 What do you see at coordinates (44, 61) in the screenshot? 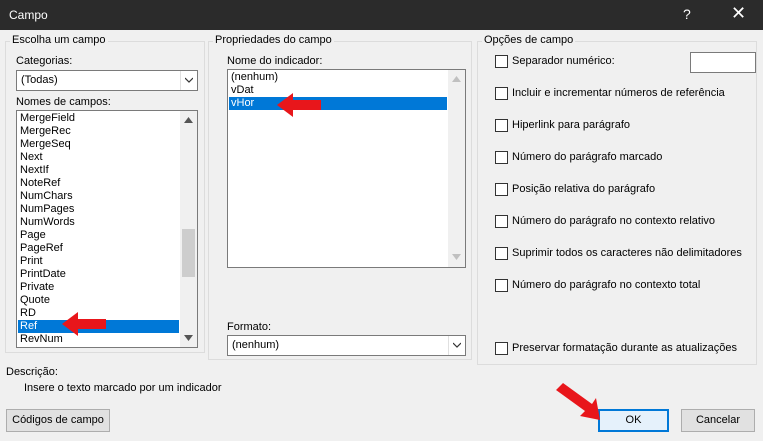
I see `categories-label: Categorias:` at bounding box center [44, 61].